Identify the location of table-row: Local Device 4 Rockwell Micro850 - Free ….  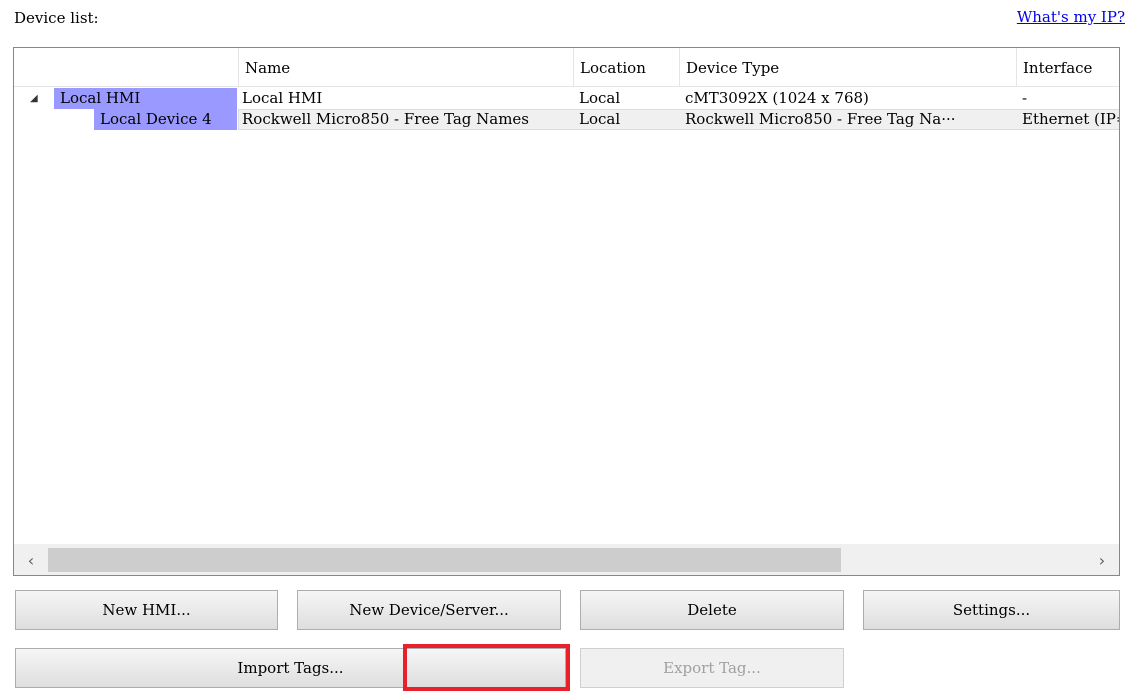
(566, 119).